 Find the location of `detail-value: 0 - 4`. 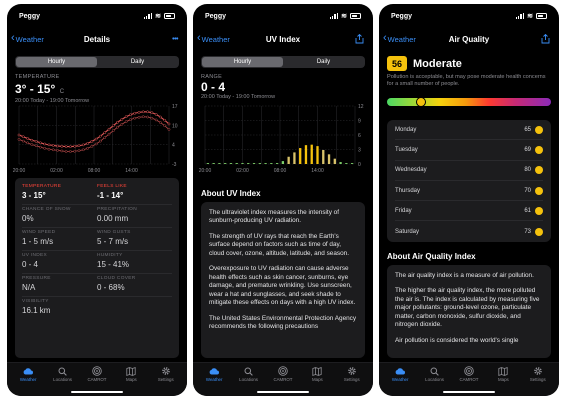

detail-value: 0 - 4 is located at coordinates (30, 264).